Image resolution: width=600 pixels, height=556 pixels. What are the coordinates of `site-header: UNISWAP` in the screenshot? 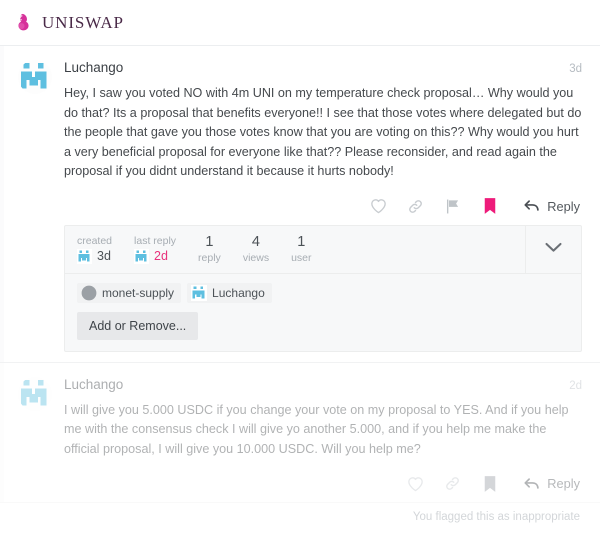 It's located at (300, 23).